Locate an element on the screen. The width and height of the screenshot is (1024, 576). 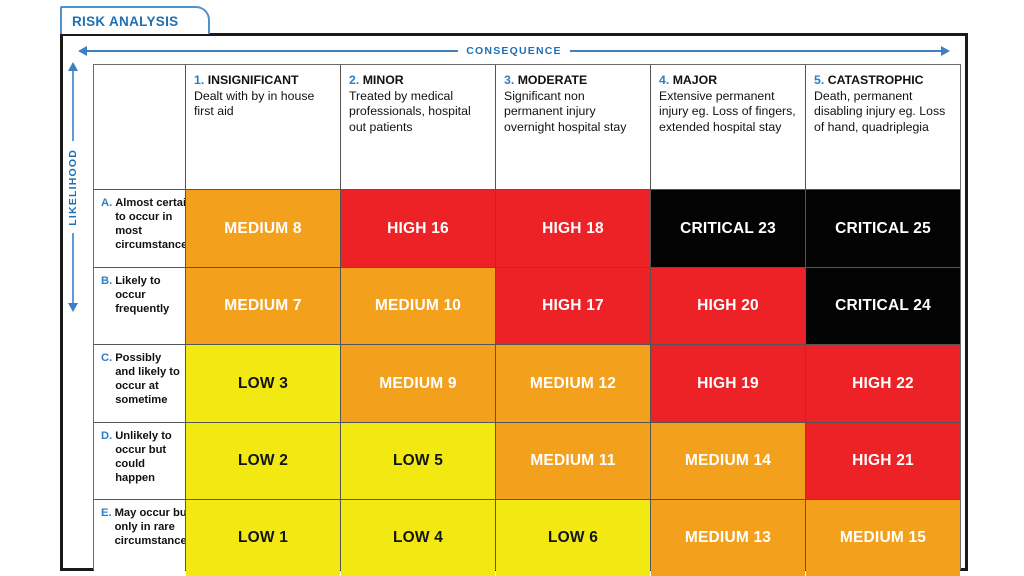
row-header-d: D. Unlikely to occur but could happen is located at coordinates (139, 461).